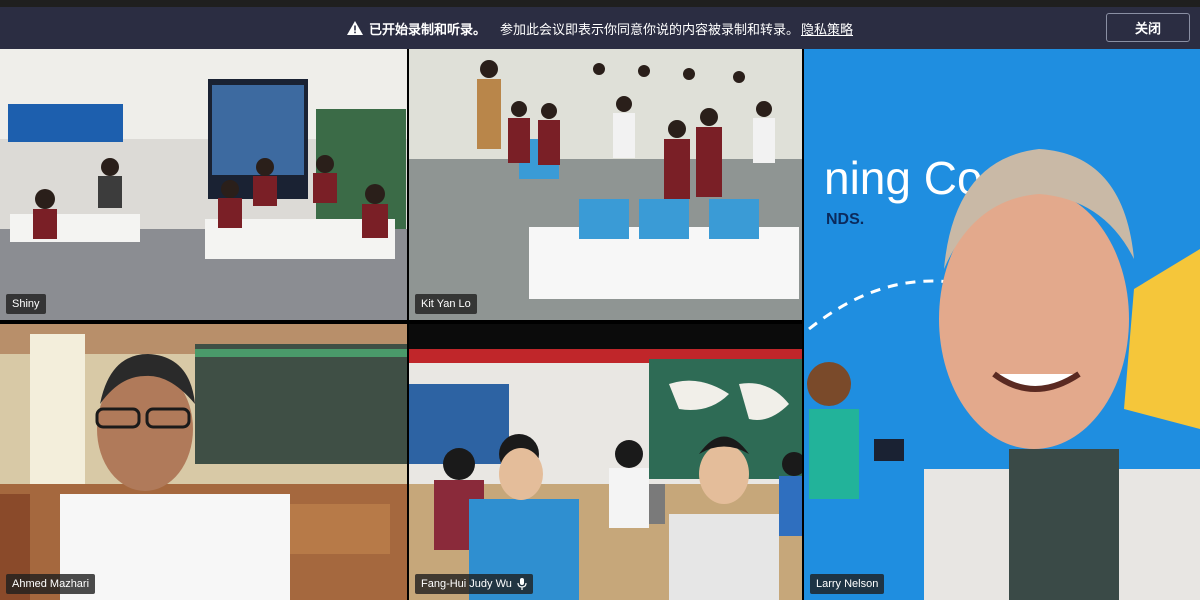  I want to click on participant-name: Kit Yan Lo, so click(446, 304).